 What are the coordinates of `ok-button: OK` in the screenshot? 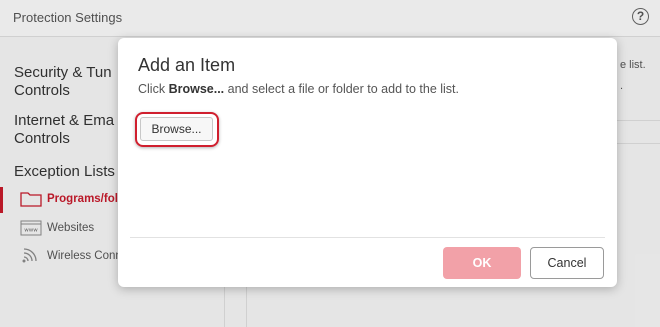 It's located at (482, 263).